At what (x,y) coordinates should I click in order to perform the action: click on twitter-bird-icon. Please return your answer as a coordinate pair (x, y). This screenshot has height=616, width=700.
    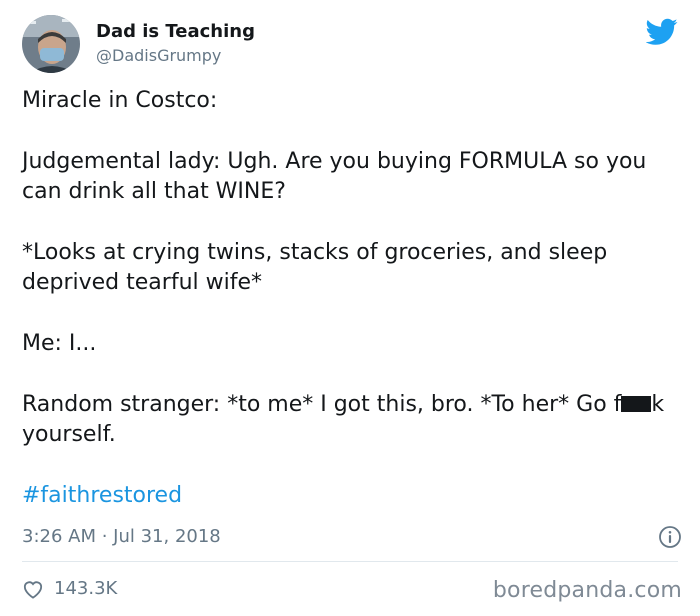
    Looking at the image, I should click on (662, 32).